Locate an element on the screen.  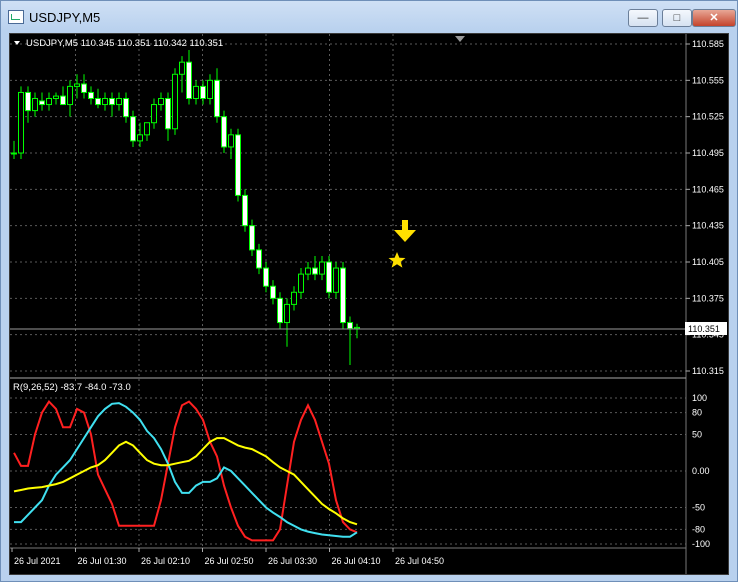
close-button: ✕ is located at coordinates (714, 18).